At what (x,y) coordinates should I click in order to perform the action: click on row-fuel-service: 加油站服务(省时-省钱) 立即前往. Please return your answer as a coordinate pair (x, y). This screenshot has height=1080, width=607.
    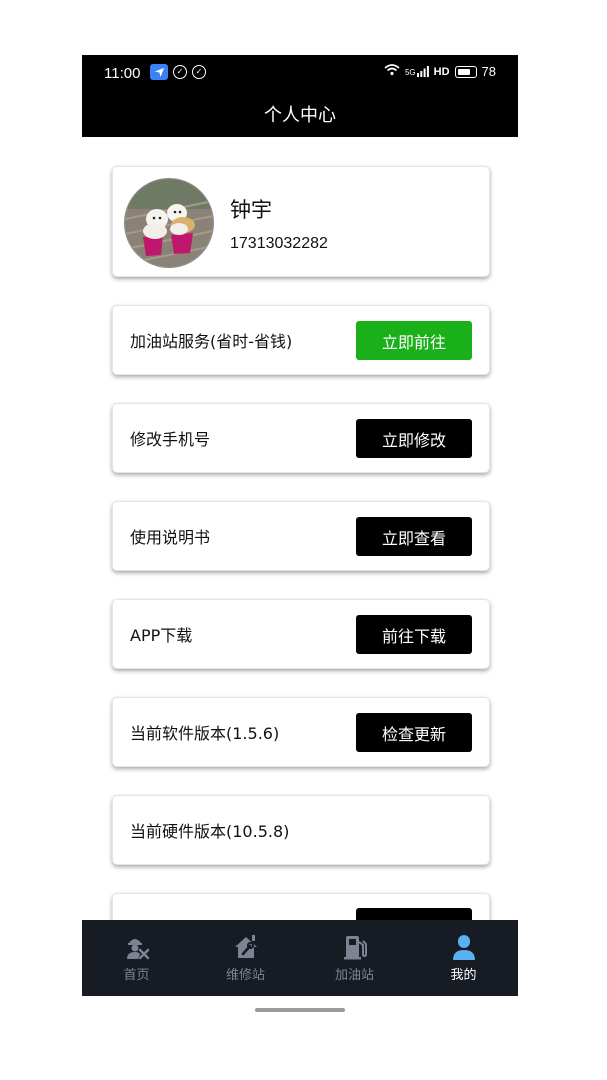
    Looking at the image, I should click on (301, 340).